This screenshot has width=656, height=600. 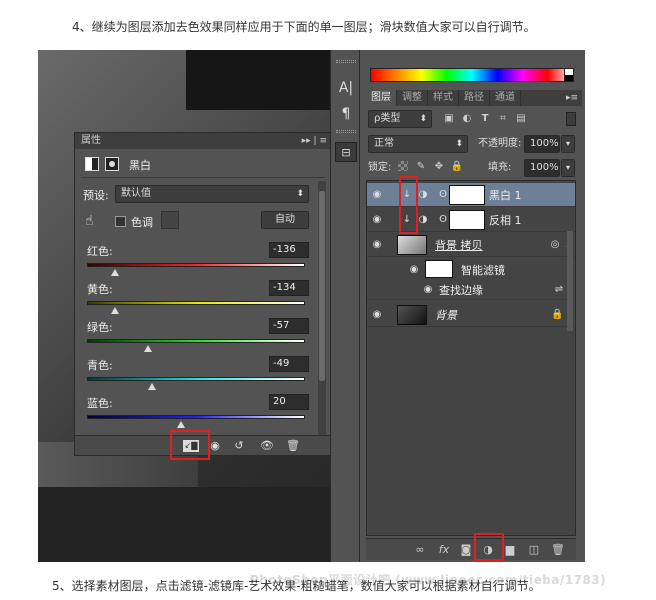 What do you see at coordinates (443, 98) in the screenshot?
I see `tab-styles: 样式` at bounding box center [443, 98].